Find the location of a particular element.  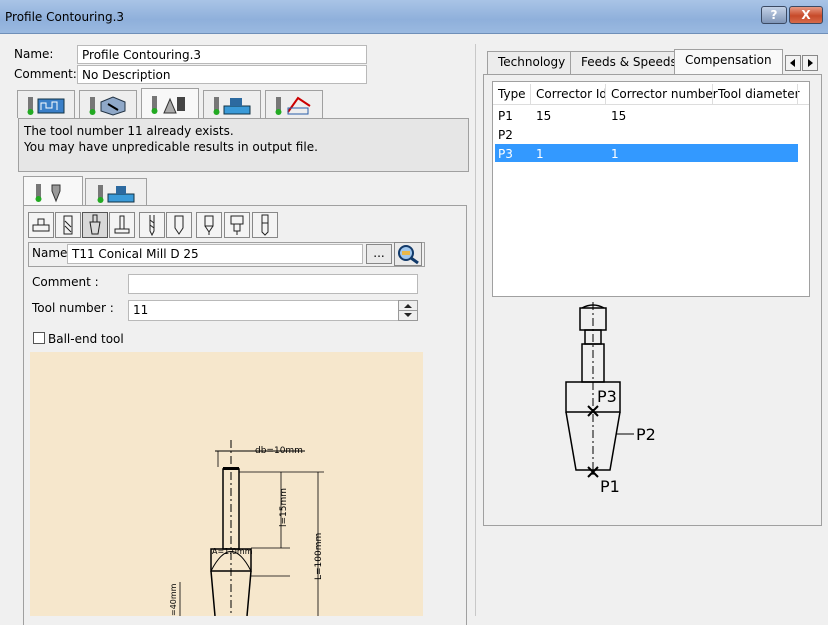

tool-type-counterbore is located at coordinates (237, 225).